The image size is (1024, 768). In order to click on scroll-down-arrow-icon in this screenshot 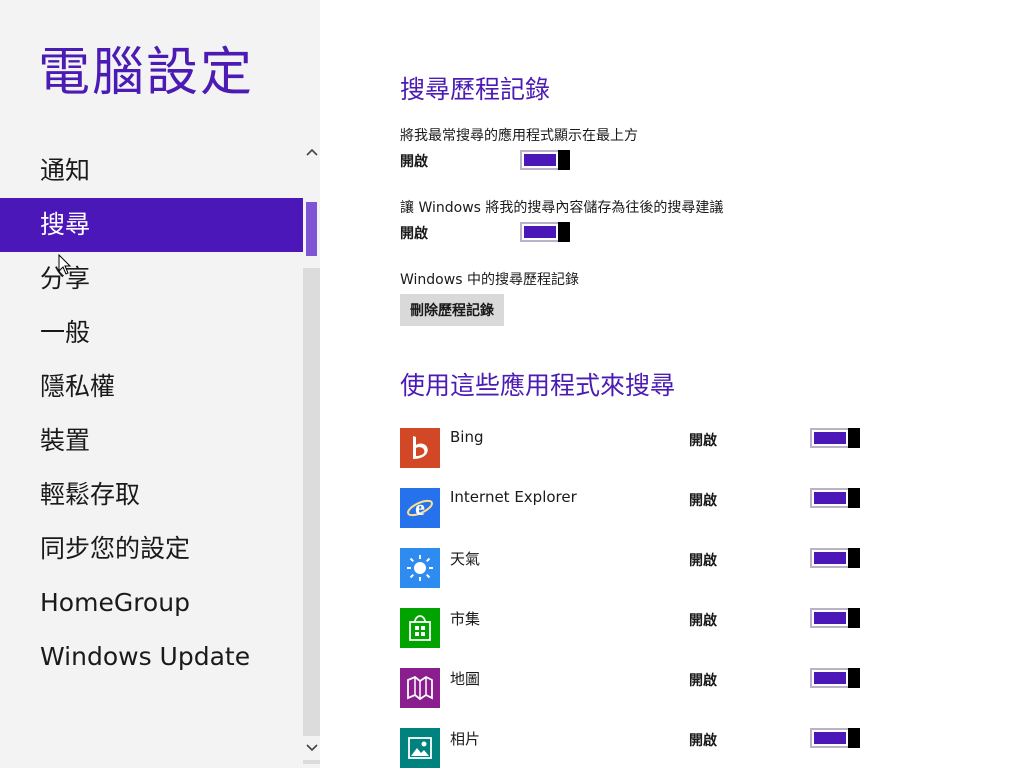, I will do `click(311, 748)`.